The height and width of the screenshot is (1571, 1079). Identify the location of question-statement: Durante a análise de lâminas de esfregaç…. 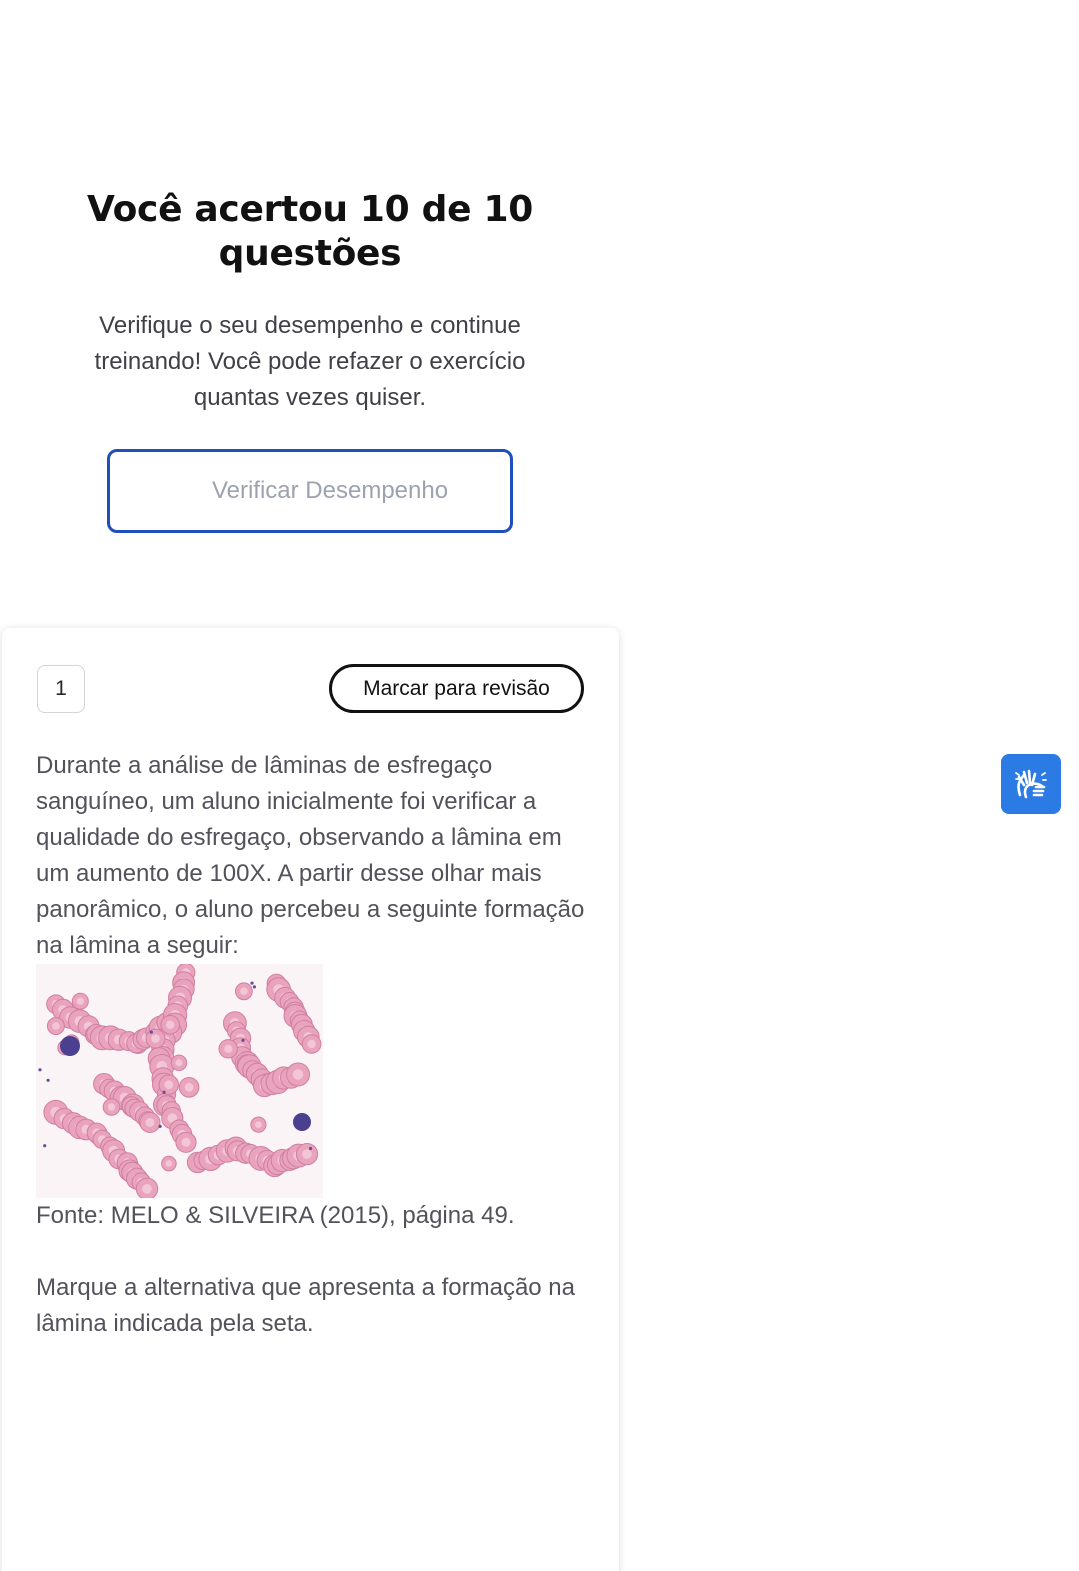
(310, 855).